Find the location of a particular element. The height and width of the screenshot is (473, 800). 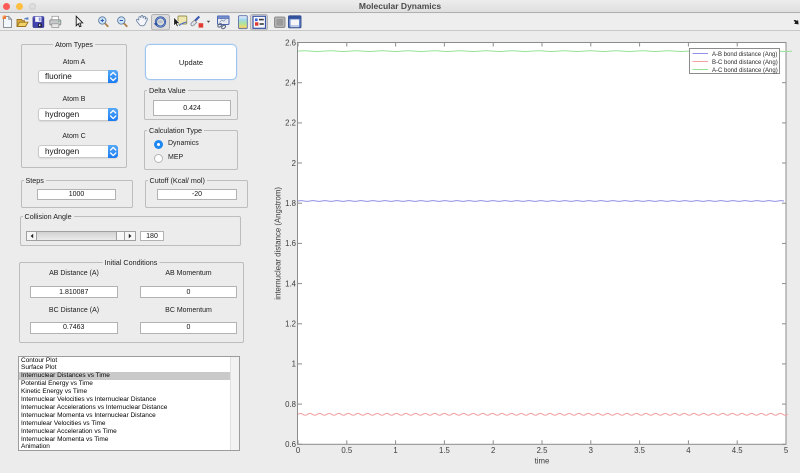

svg-text:internuclear distance (Angstro: internuclear distance (Angstrom) is located at coordinates (278, 243).